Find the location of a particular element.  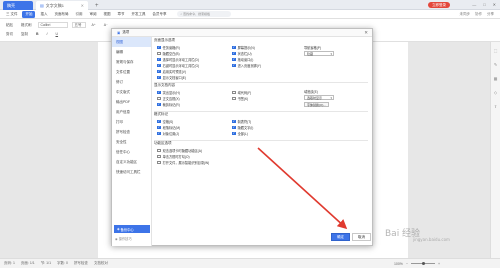

nav-export-pdf: 输出PDF is located at coordinates (131, 102).